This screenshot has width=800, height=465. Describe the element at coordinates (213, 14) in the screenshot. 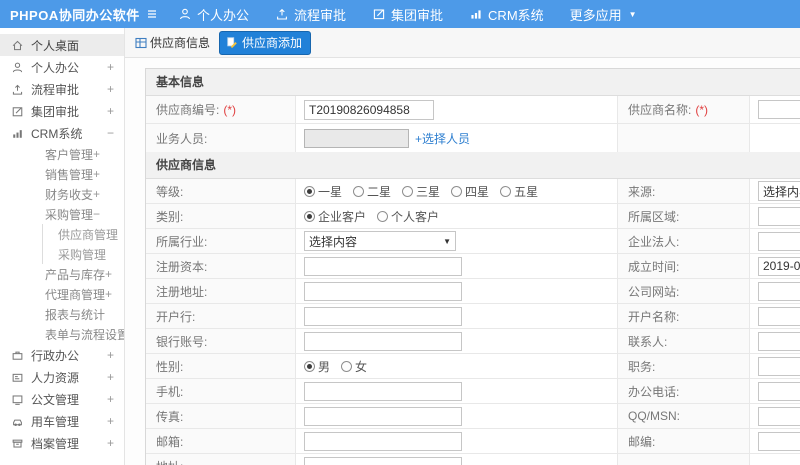

I see `nav-personal-office: 个人办公` at that location.